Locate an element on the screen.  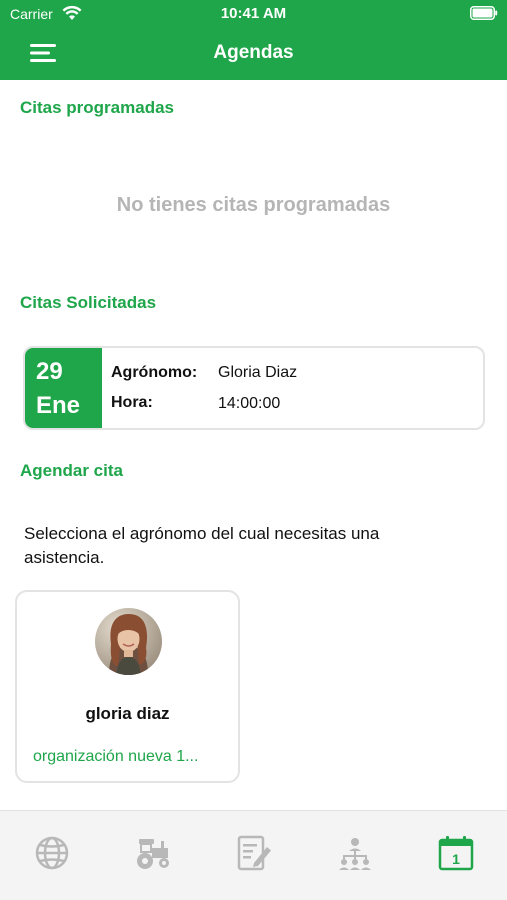
tab-network is located at coordinates (355, 853).